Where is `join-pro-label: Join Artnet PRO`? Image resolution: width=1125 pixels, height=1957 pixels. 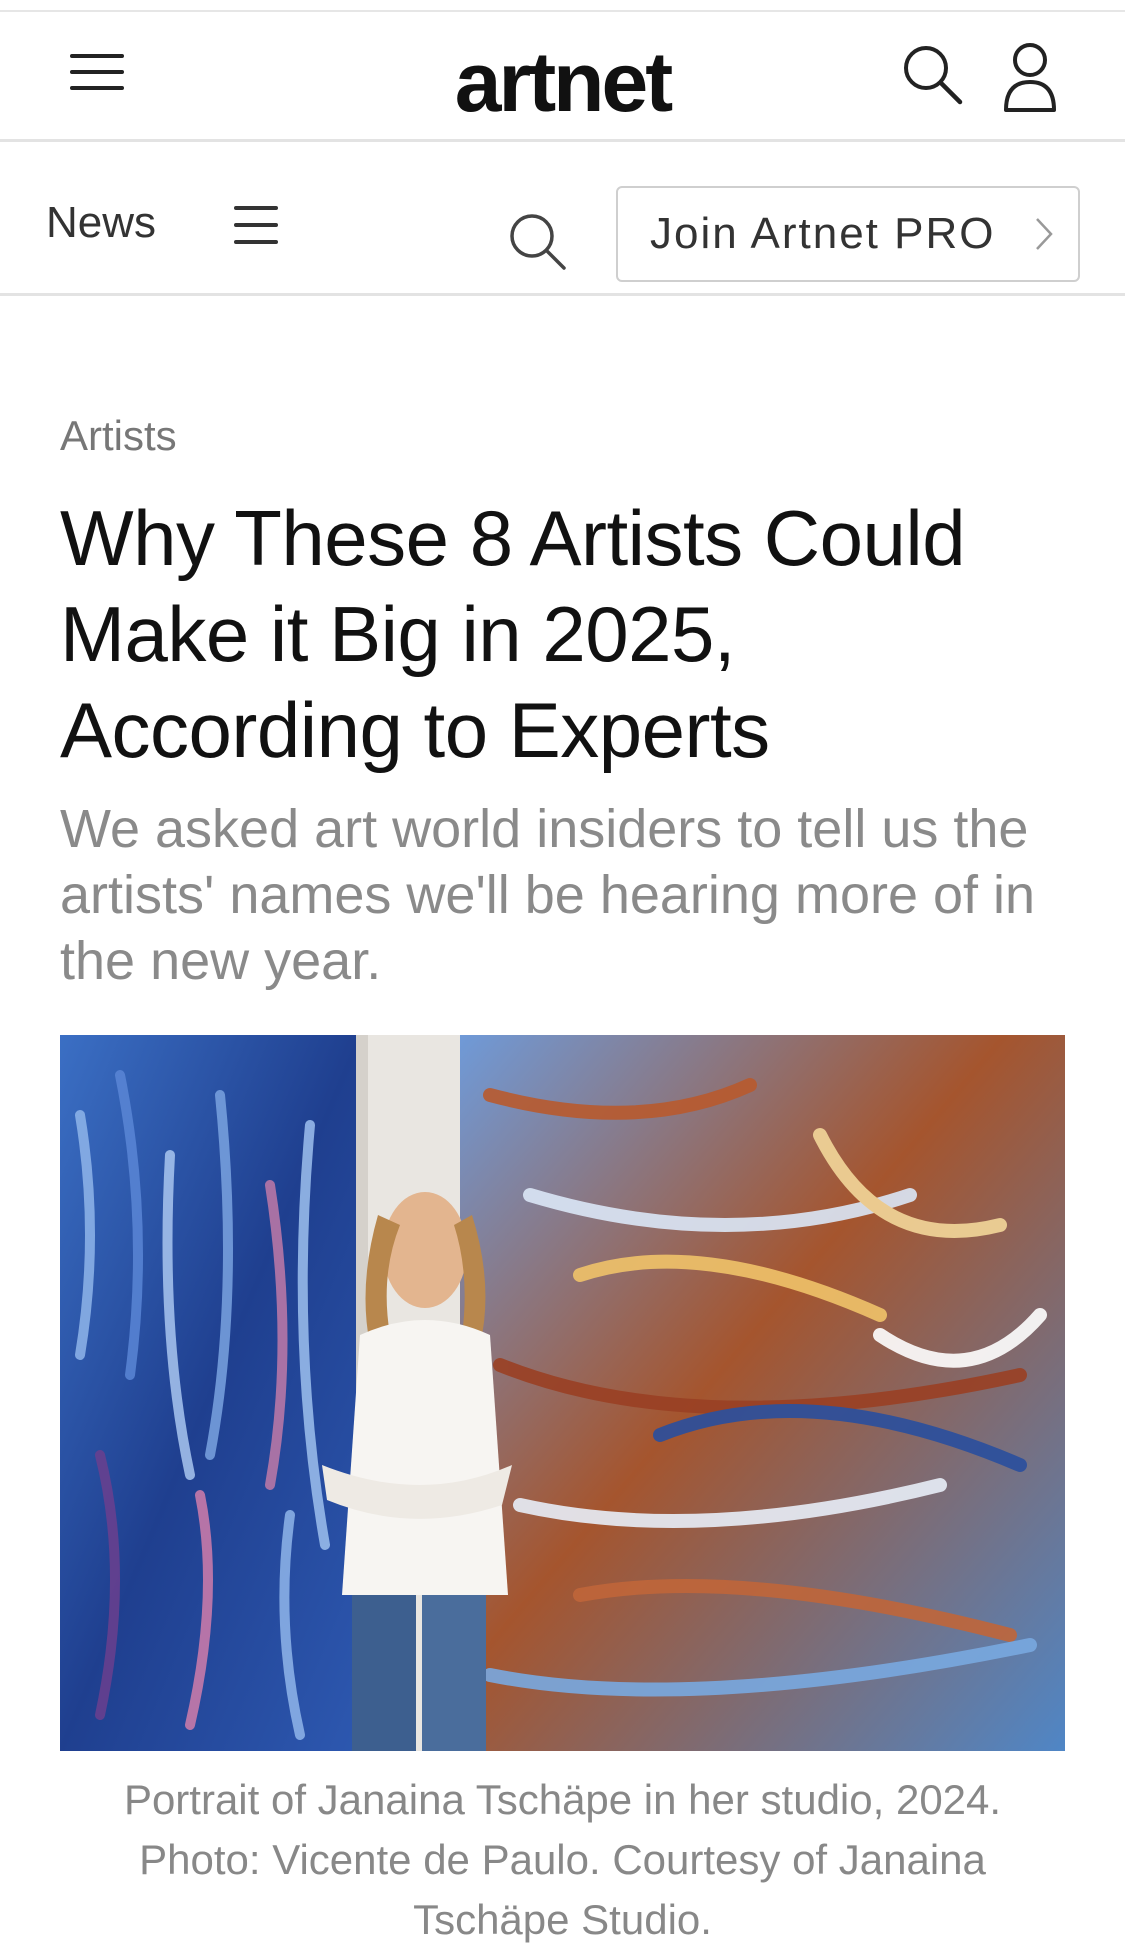
join-pro-label: Join Artnet PRO is located at coordinates (823, 233).